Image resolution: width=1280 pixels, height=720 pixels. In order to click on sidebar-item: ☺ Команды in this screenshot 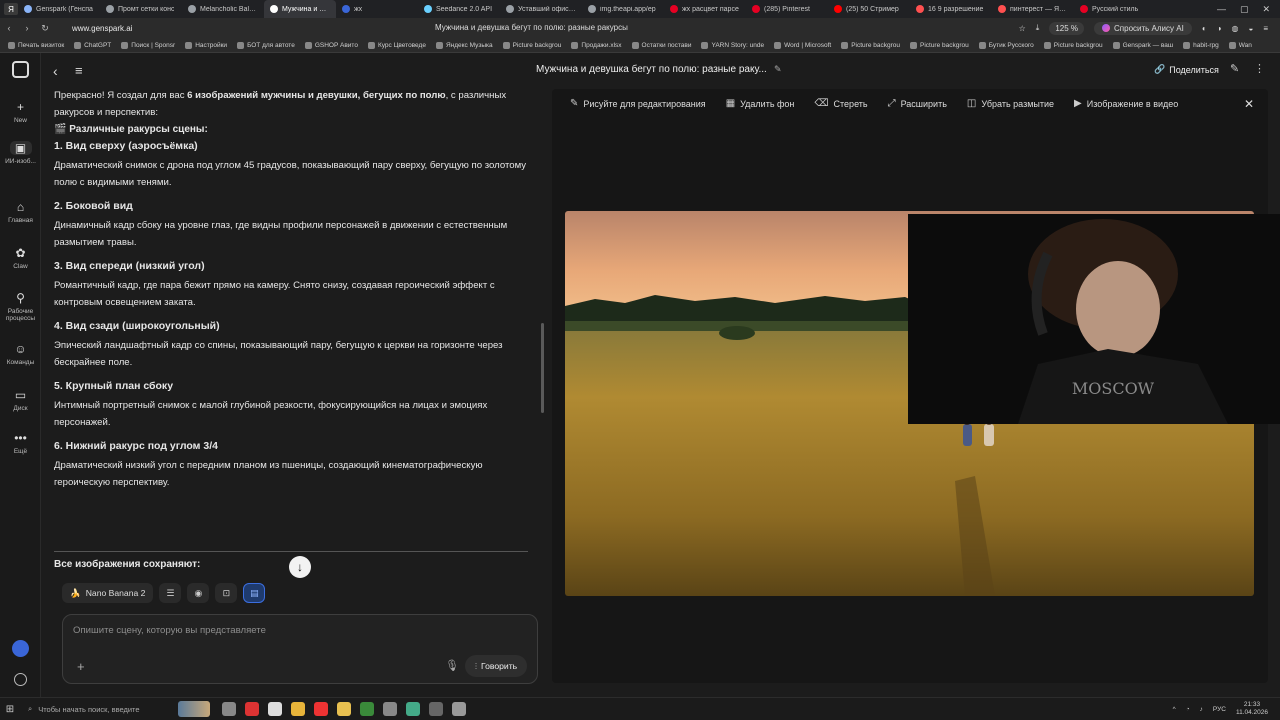, I will do `click(20, 354)`.